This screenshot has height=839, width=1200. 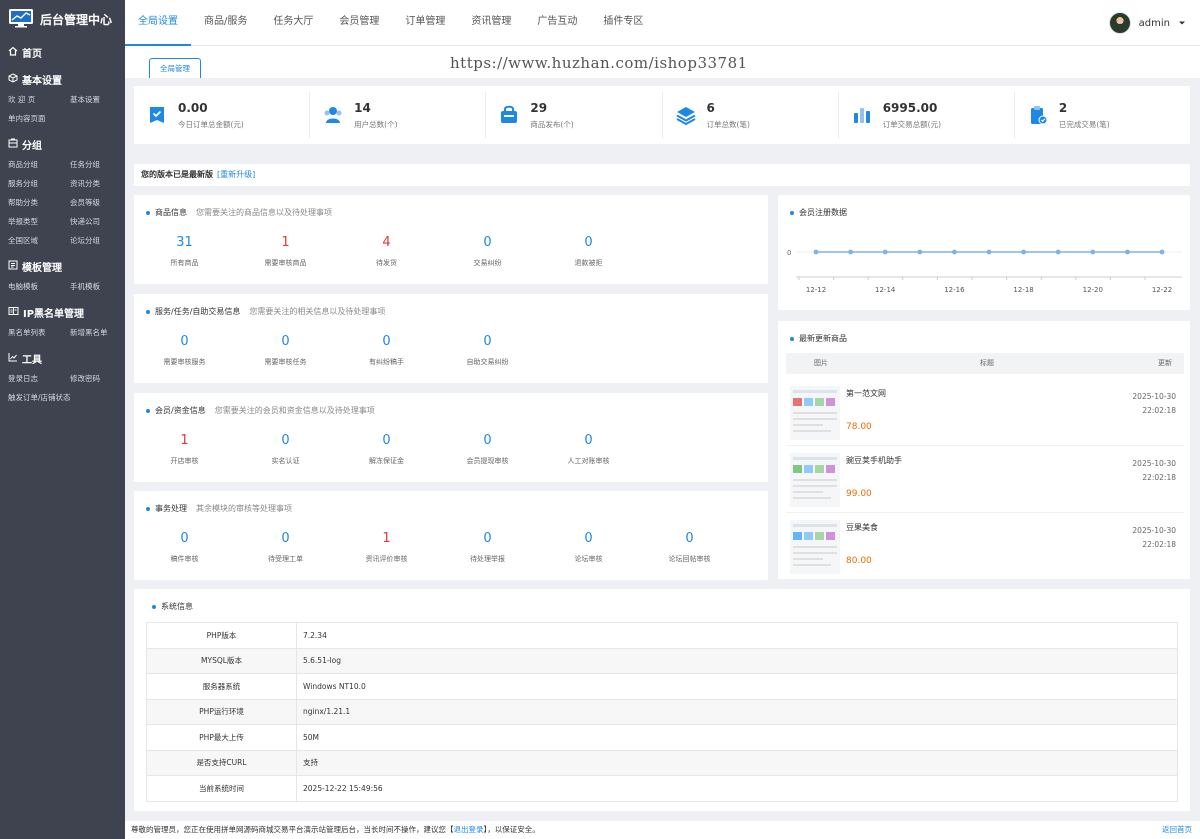 What do you see at coordinates (285, 242) in the screenshot?
I see `counter-value: 1` at bounding box center [285, 242].